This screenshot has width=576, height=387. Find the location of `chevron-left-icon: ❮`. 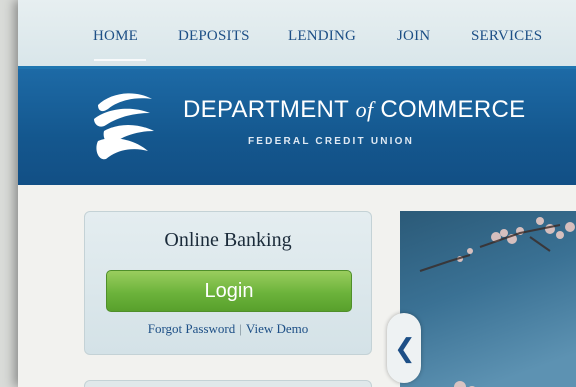

chevron-left-icon: ❮ is located at coordinates (405, 349).